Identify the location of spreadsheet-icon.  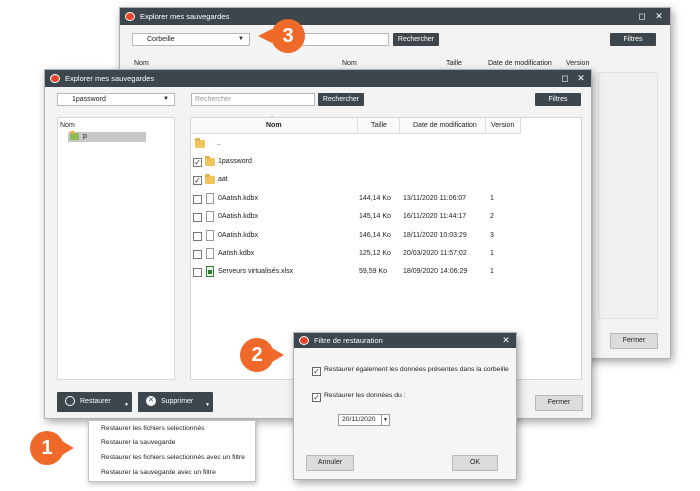
(210, 271).